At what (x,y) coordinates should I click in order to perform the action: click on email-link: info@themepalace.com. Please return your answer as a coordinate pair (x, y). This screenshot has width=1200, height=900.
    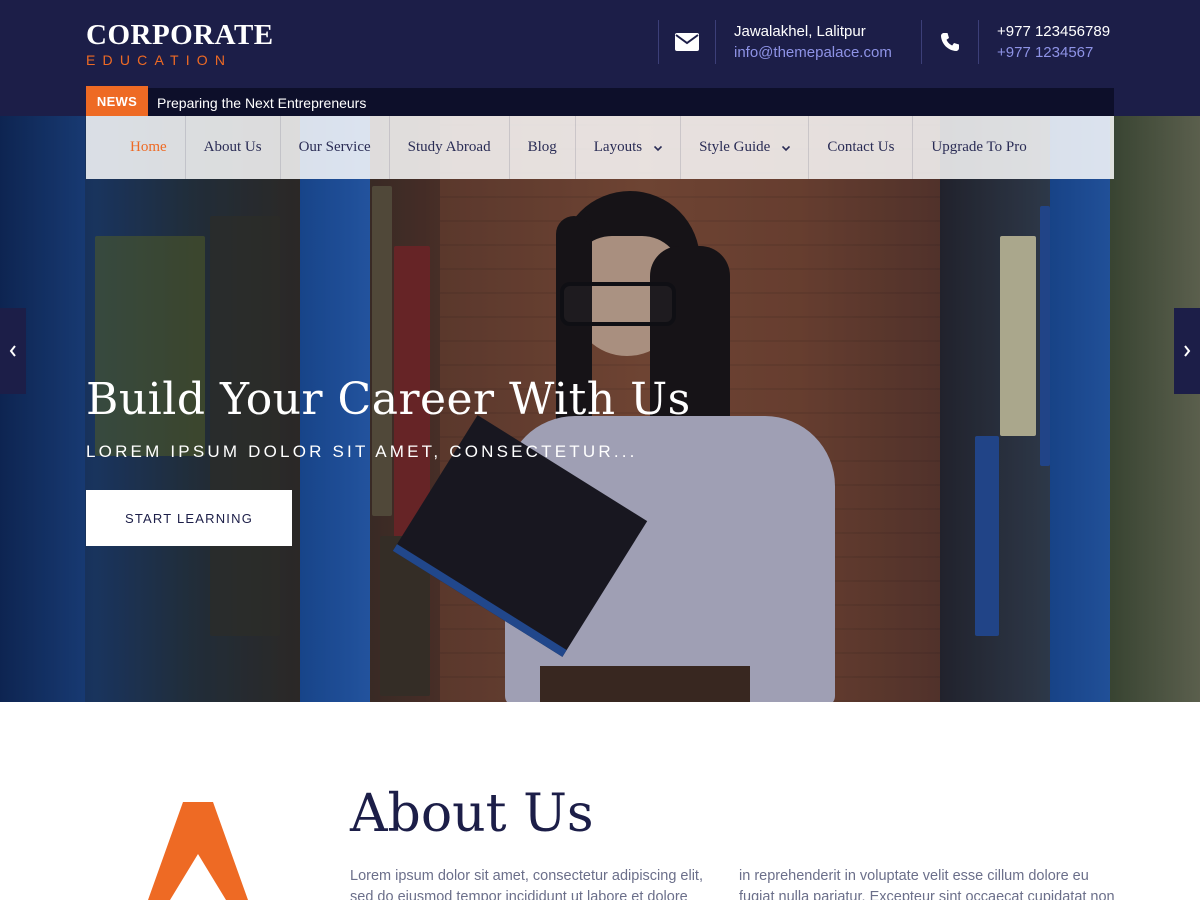
    Looking at the image, I should click on (813, 52).